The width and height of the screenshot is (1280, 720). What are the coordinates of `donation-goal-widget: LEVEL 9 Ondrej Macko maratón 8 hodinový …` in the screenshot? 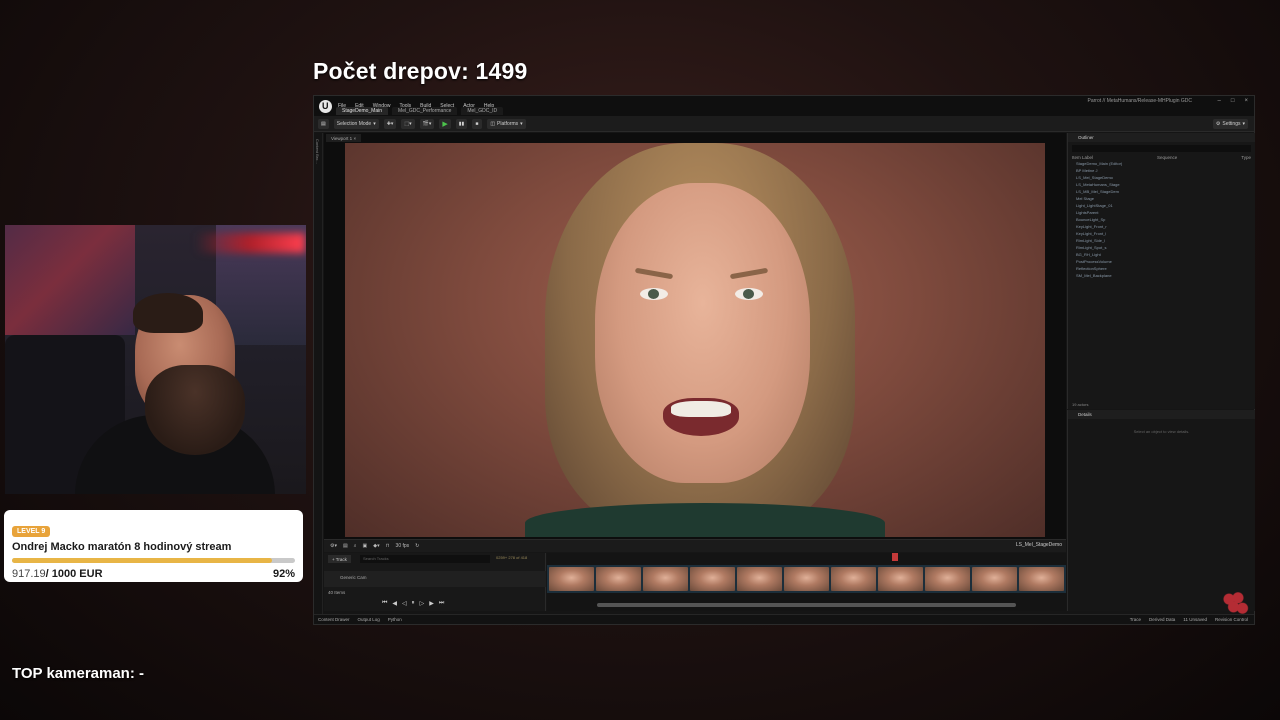 It's located at (153, 546).